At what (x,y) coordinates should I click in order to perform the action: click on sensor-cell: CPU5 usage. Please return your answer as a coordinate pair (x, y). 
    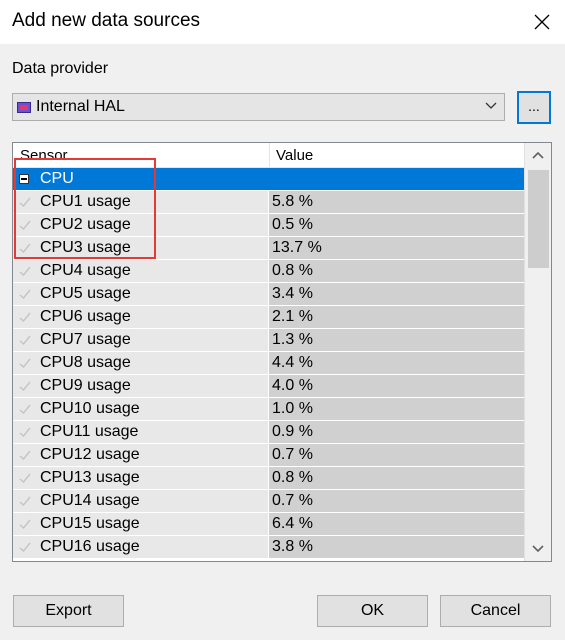
    Looking at the image, I should click on (141, 294).